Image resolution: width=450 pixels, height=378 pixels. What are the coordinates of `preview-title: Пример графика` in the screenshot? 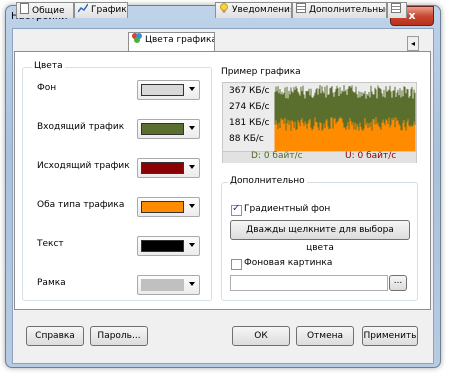 It's located at (261, 72).